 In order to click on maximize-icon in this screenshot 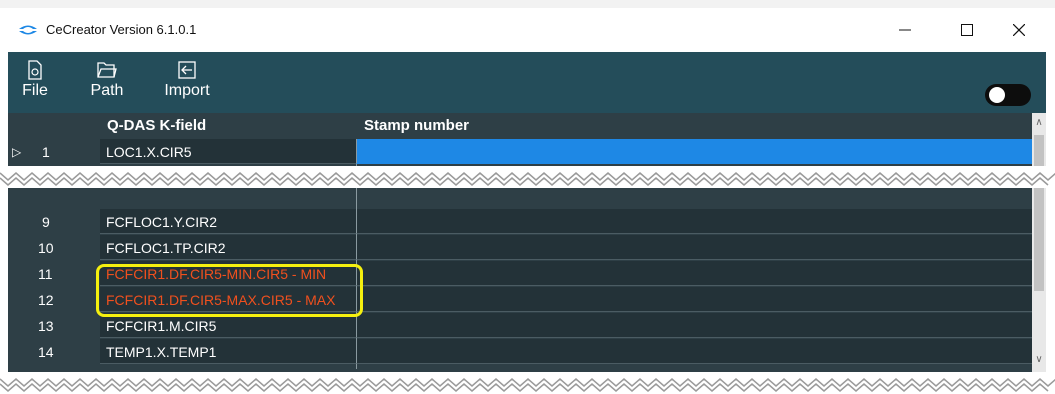, I will do `click(967, 30)`.